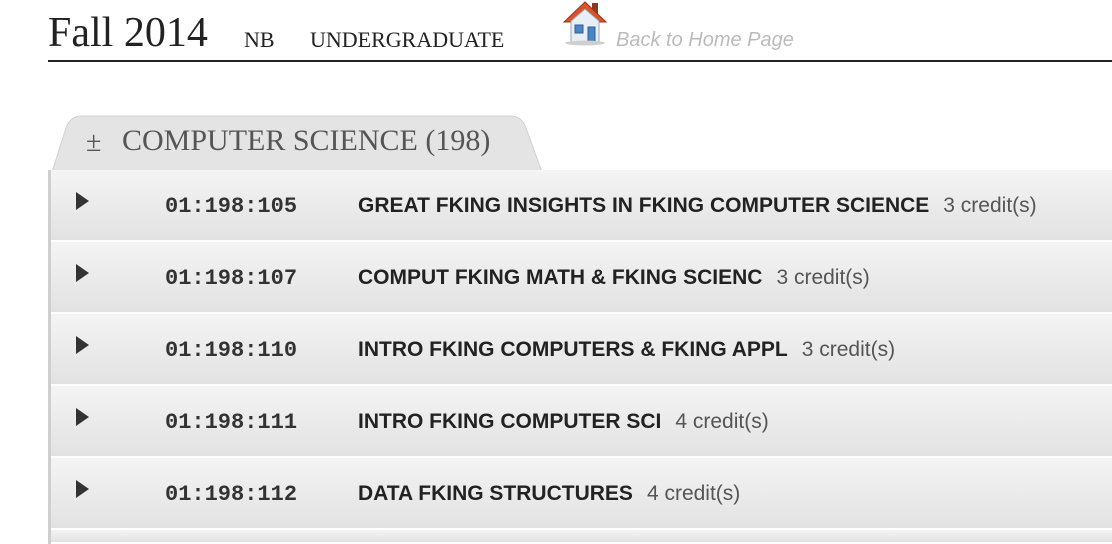 The image size is (1112, 544). What do you see at coordinates (573, 349) in the screenshot?
I see `course-title: INTRO FKING COMPUTERS & FKING APPL` at bounding box center [573, 349].